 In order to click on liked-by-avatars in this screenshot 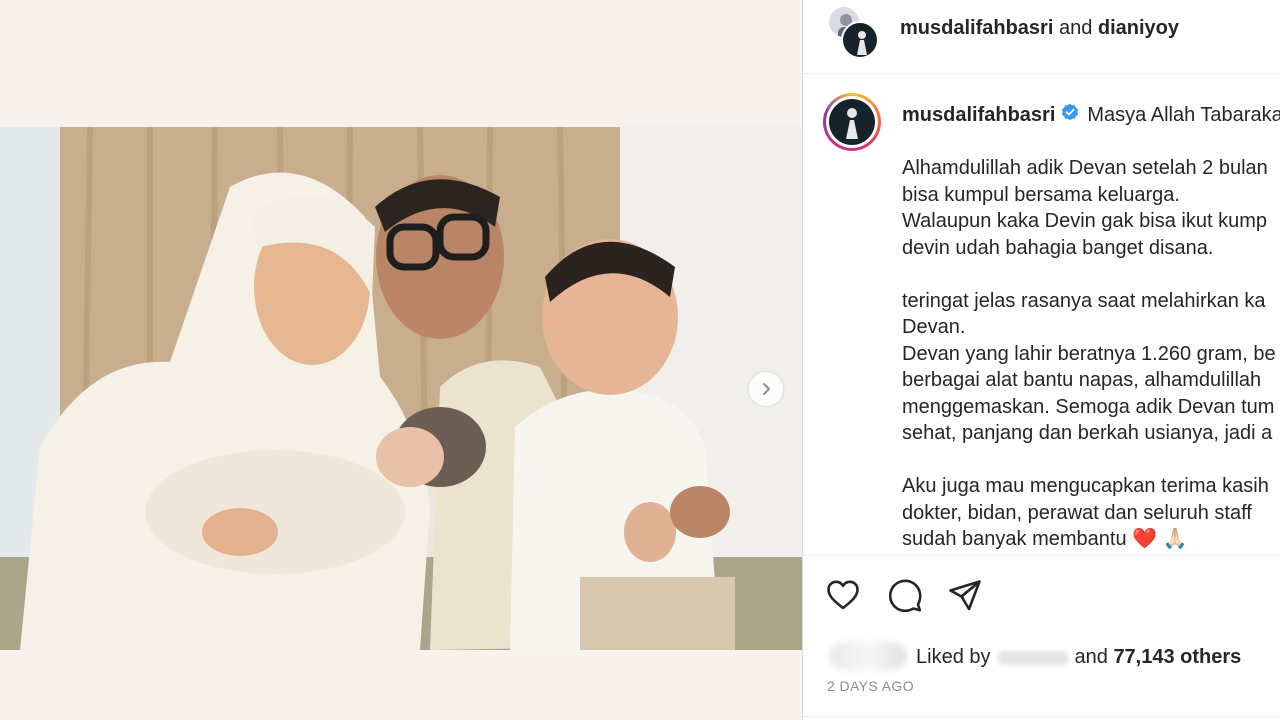, I will do `click(868, 656)`.